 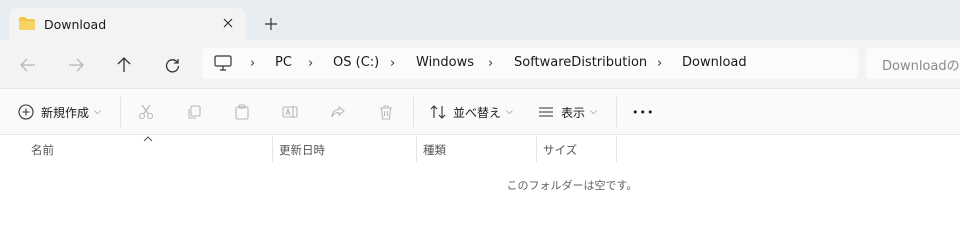 What do you see at coordinates (223, 64) in the screenshot?
I see `computer-icon` at bounding box center [223, 64].